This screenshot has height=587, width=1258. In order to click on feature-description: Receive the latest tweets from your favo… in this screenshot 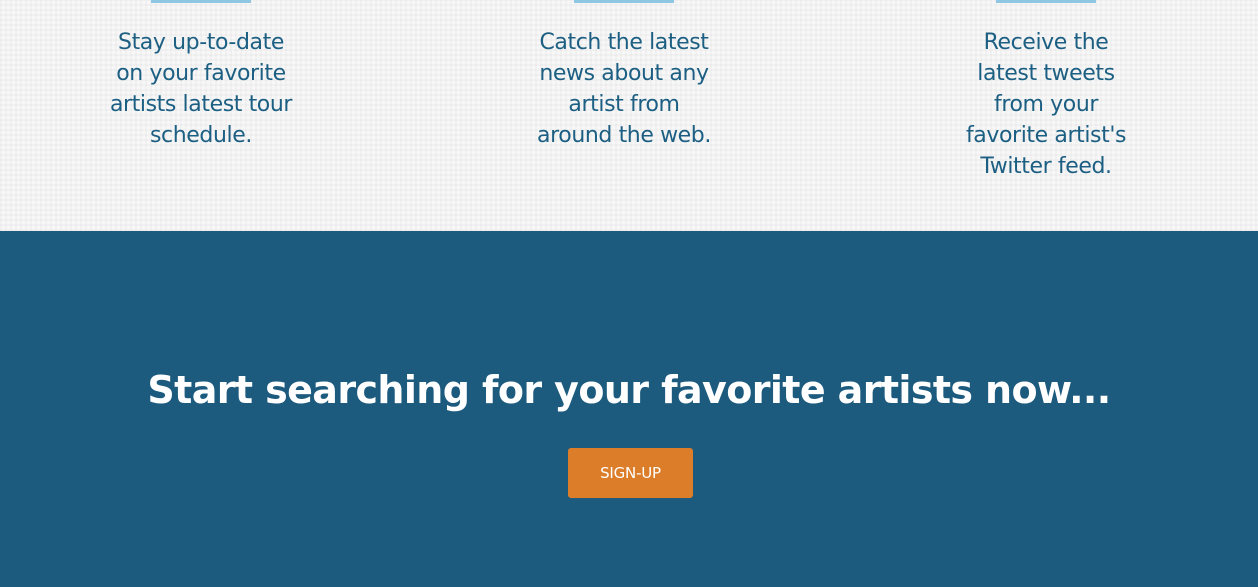, I will do `click(1046, 104)`.